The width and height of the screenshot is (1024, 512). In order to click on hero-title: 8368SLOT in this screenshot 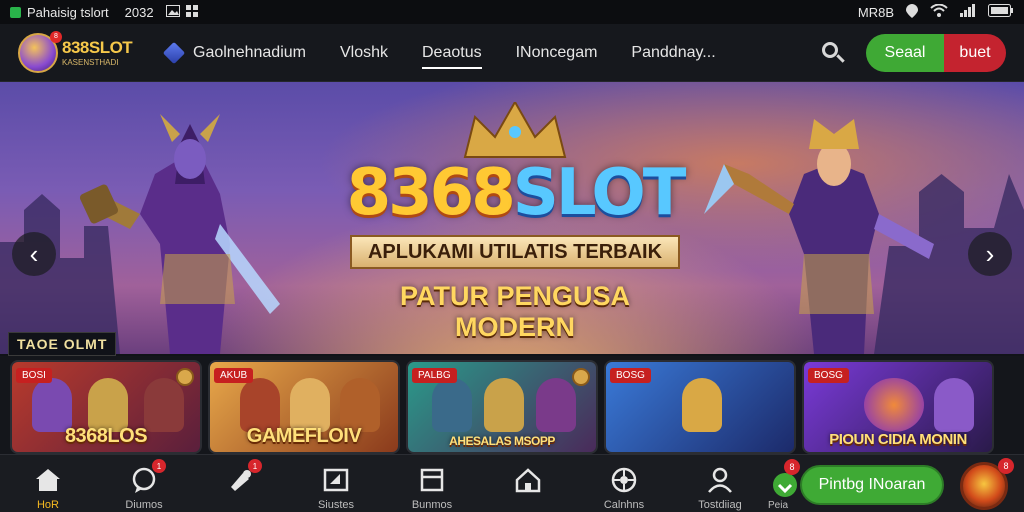, I will do `click(515, 193)`.